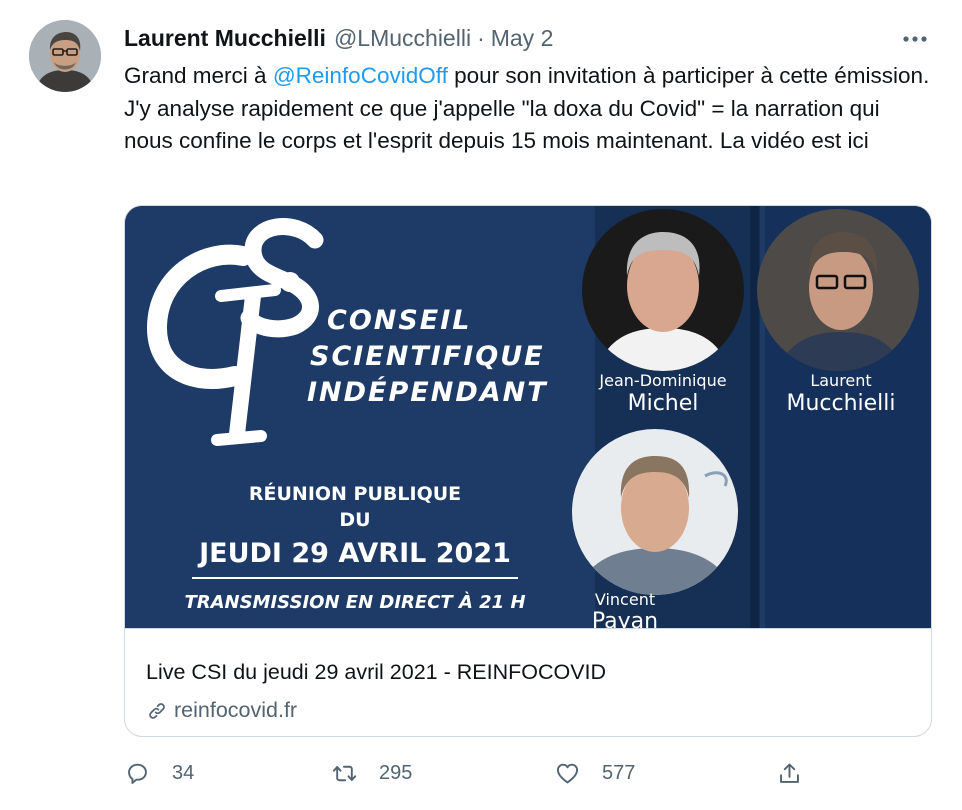 The width and height of the screenshot is (962, 810). I want to click on banner-line1: CONSEIL, so click(399, 320).